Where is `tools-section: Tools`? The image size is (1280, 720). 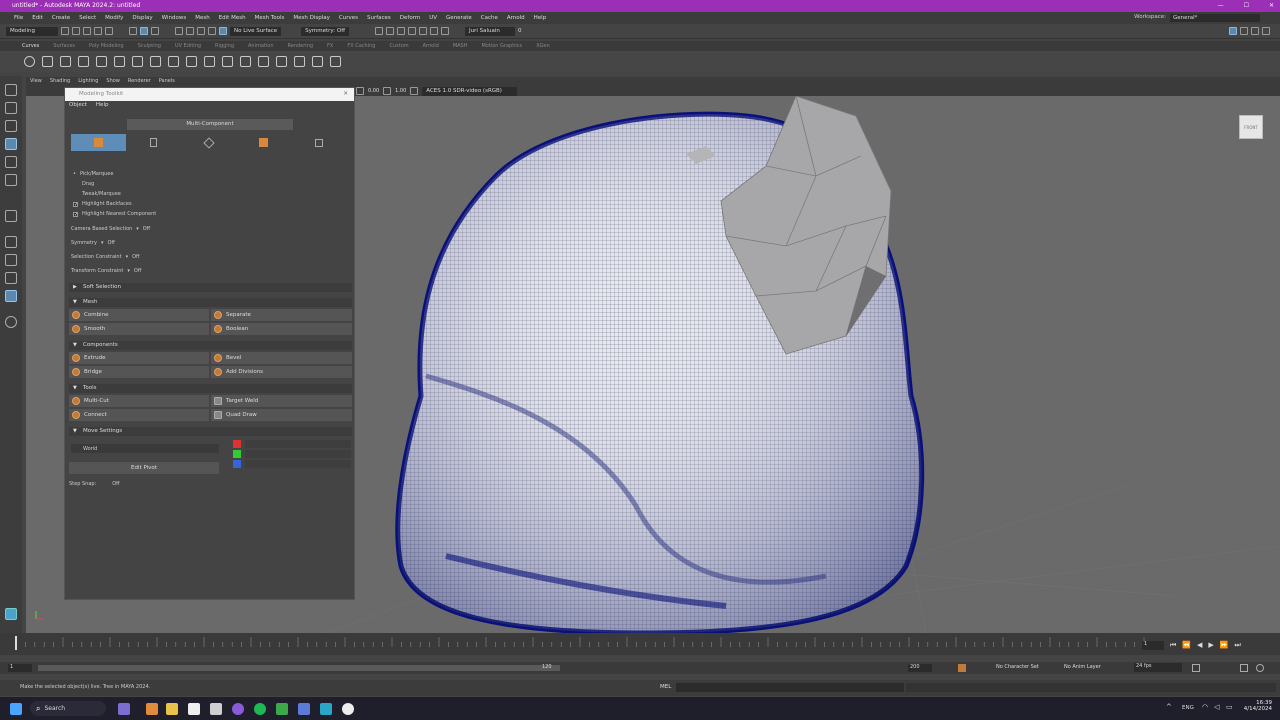
tools-section: Tools is located at coordinates (210, 388).